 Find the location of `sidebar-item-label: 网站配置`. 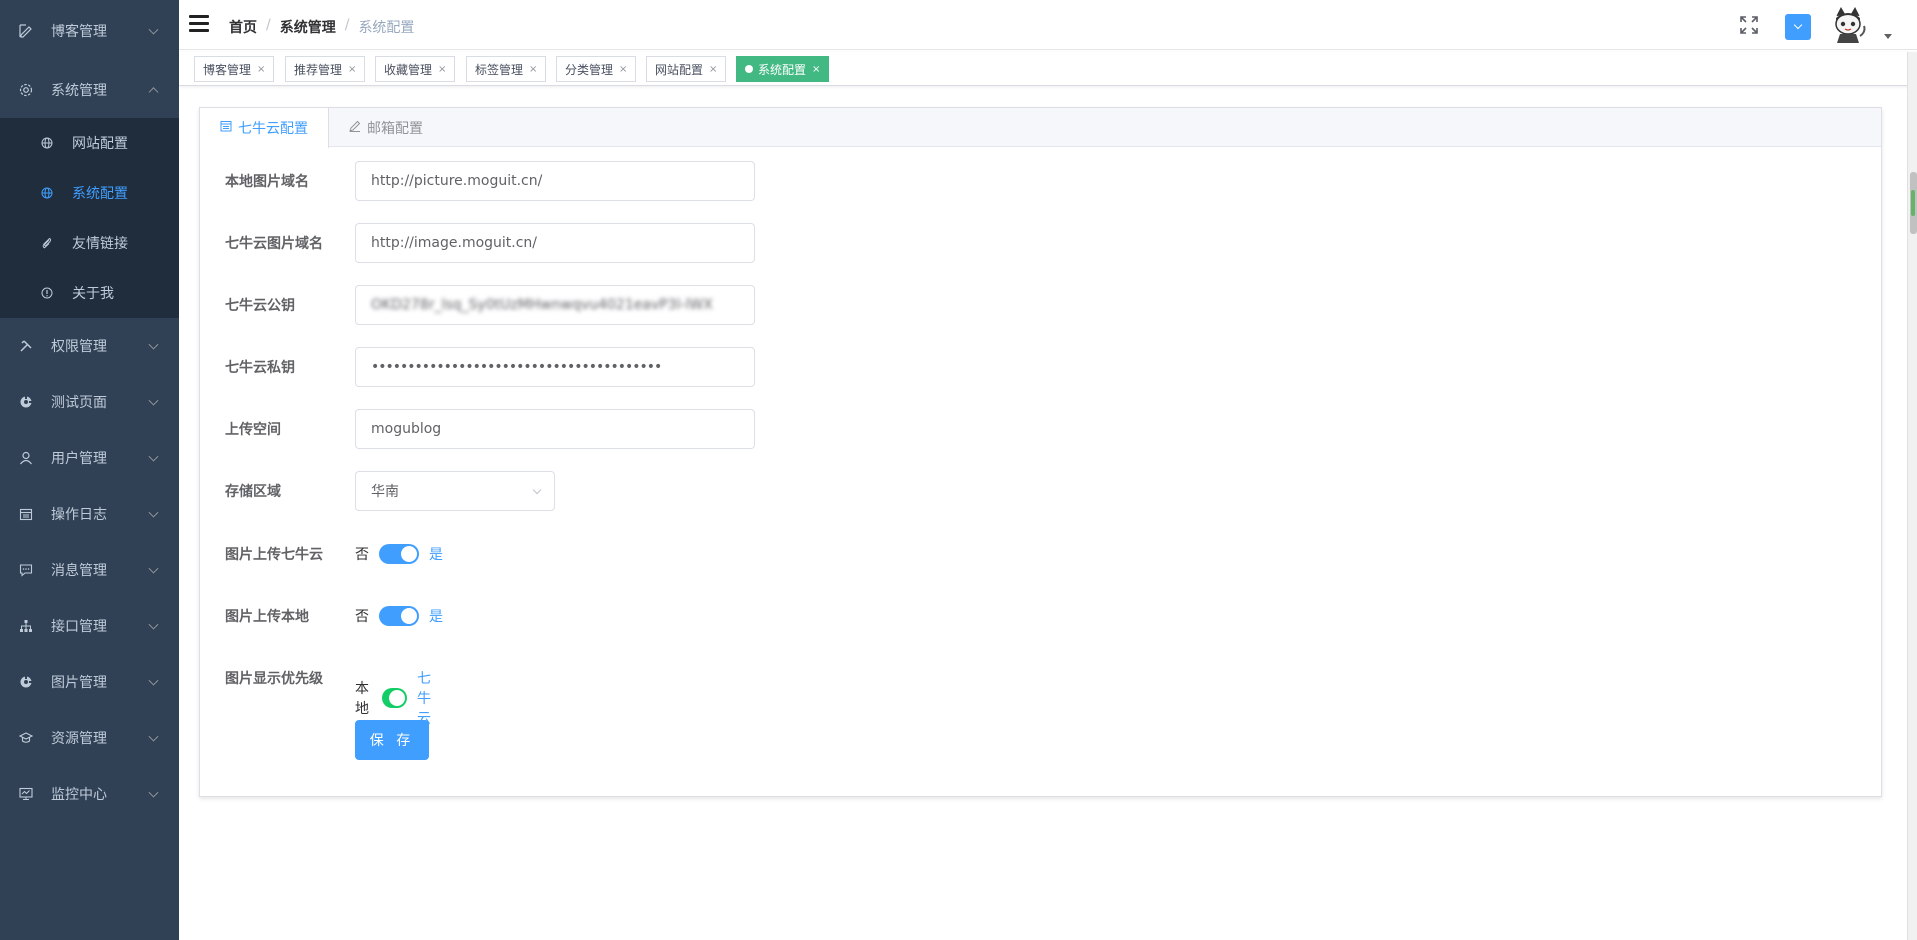

sidebar-item-label: 网站配置 is located at coordinates (100, 144).